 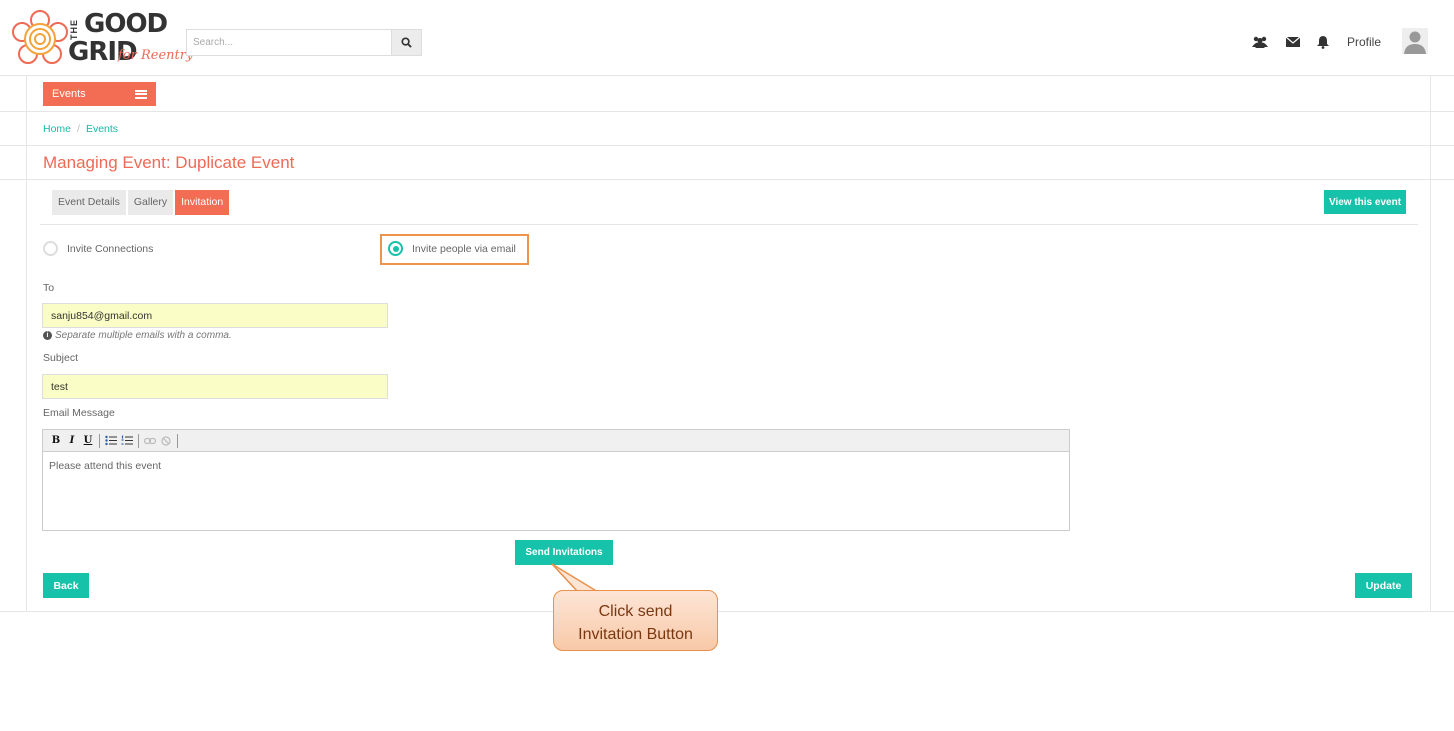 What do you see at coordinates (143, 335) in the screenshot?
I see `to-help-label: Separate multiple emails with a comma.` at bounding box center [143, 335].